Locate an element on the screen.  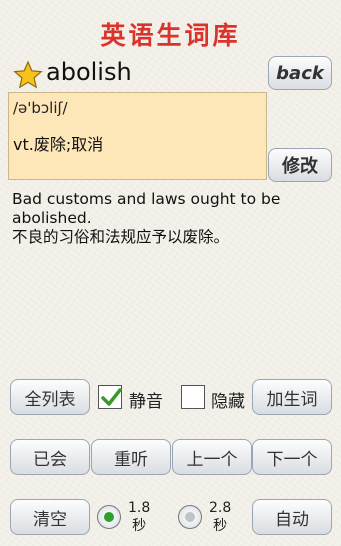
example-english-line1: Bad customs and laws ought to be is located at coordinates (146, 199).